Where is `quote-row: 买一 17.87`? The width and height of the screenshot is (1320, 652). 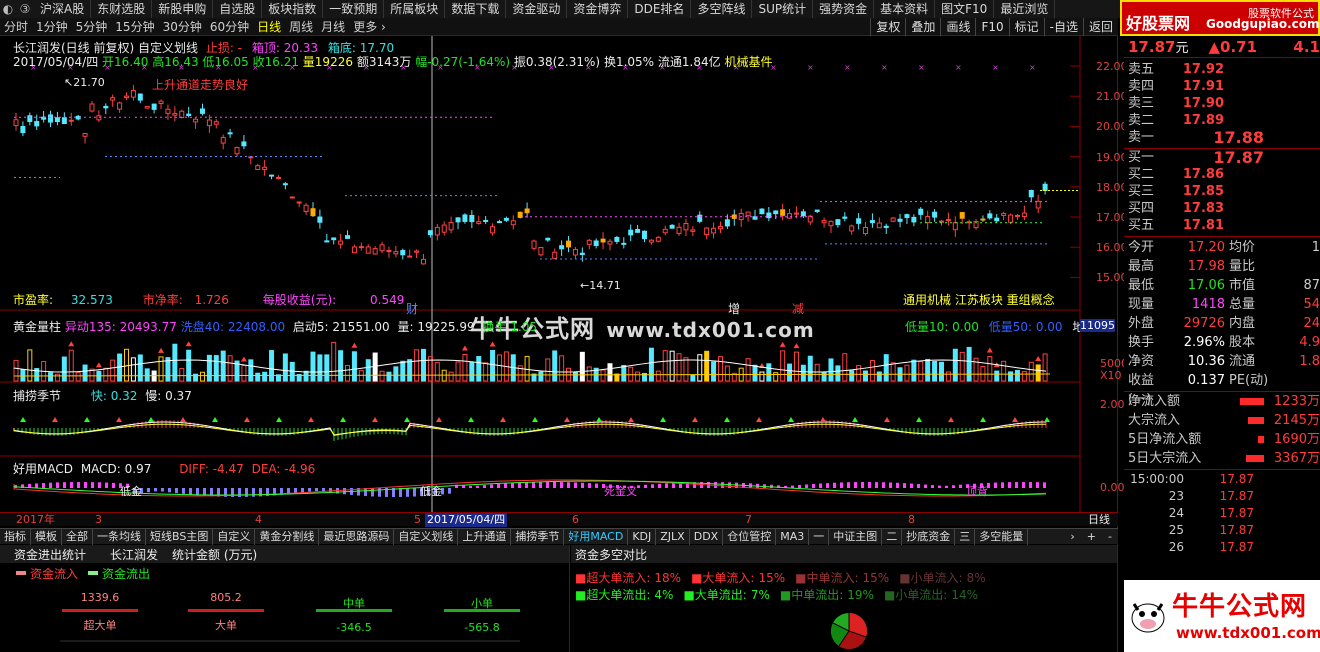
quote-row: 买一 17.87 is located at coordinates (1224, 157).